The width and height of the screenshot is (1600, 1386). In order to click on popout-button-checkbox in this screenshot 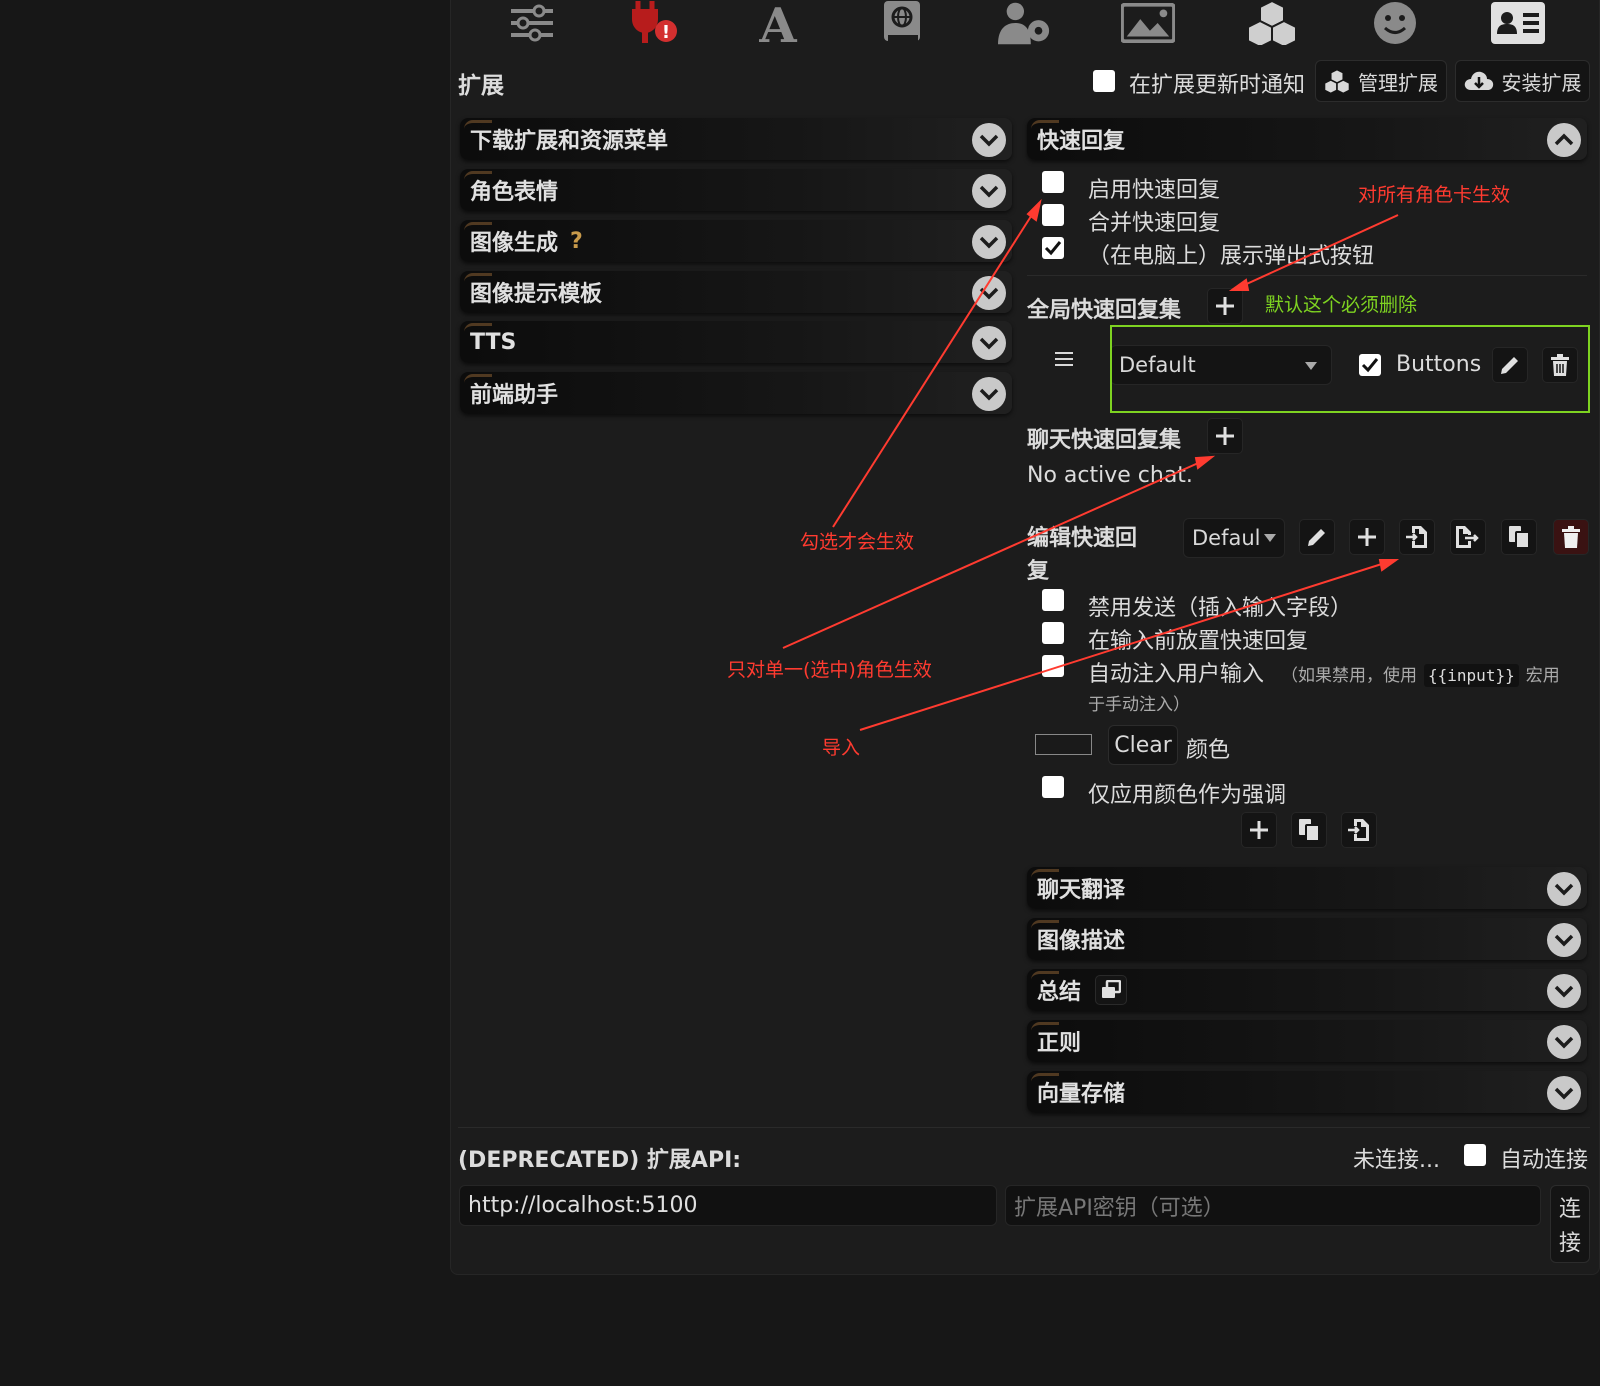, I will do `click(1053, 248)`.